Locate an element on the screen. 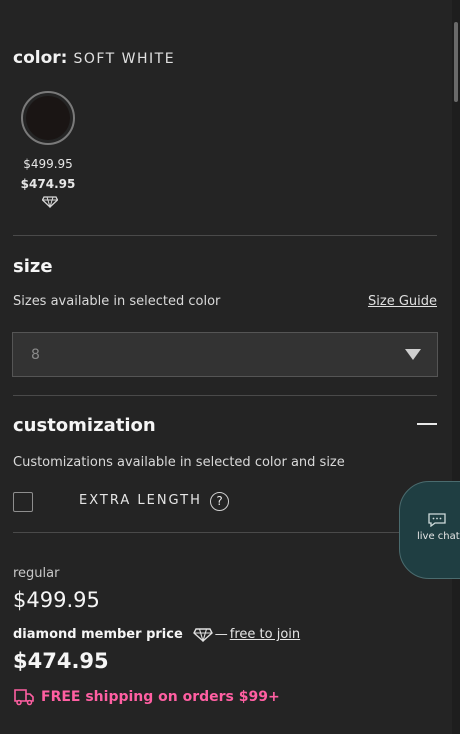 This screenshot has height=734, width=460. extra-length-label: EXTRA LENGTH is located at coordinates (140, 500).